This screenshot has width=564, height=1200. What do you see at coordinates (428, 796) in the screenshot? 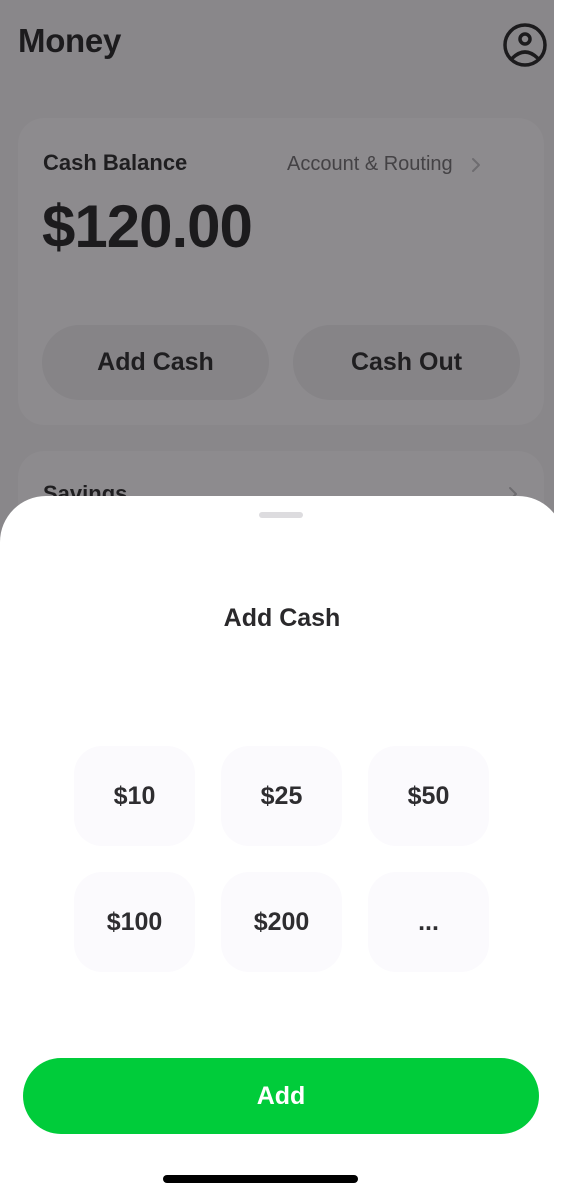
I see `amount-option-50: $50` at bounding box center [428, 796].